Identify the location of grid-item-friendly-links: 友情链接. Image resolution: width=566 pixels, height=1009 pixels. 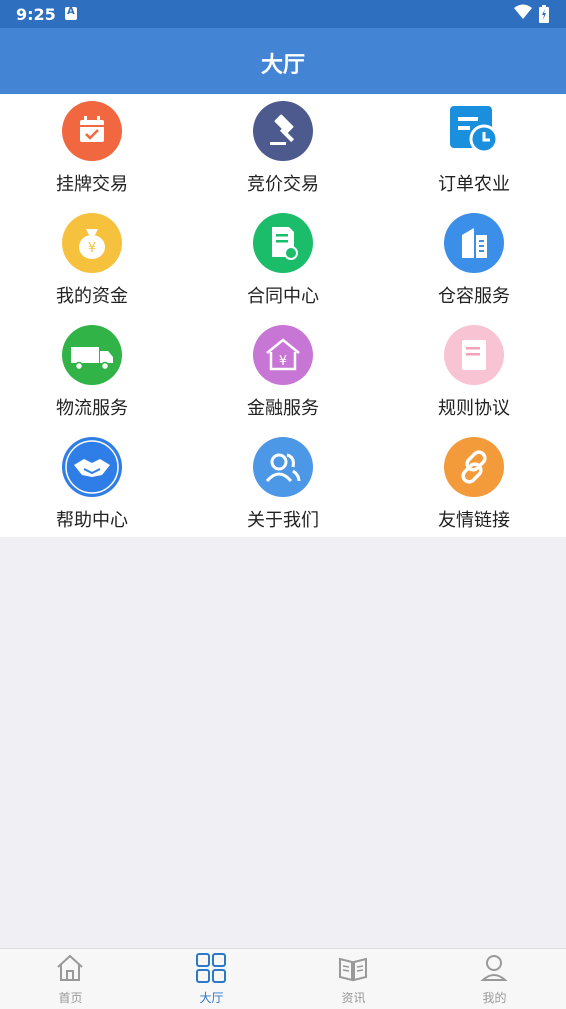
(473, 486).